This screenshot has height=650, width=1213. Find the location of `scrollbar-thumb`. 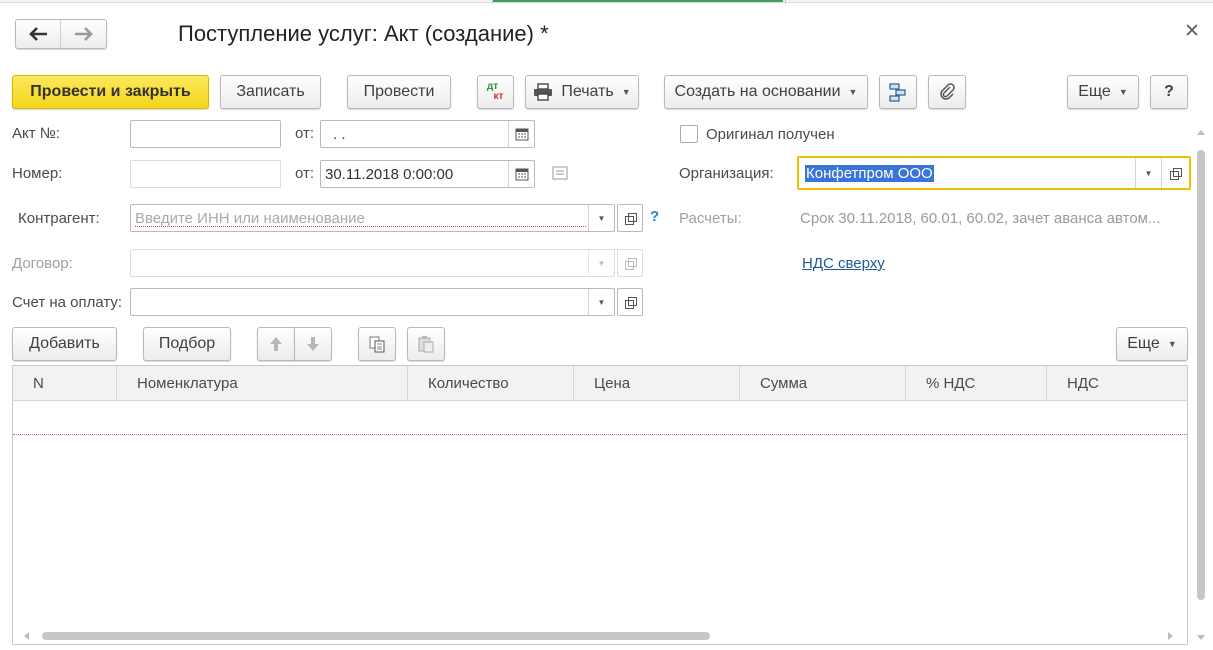

scrollbar-thumb is located at coordinates (376, 636).